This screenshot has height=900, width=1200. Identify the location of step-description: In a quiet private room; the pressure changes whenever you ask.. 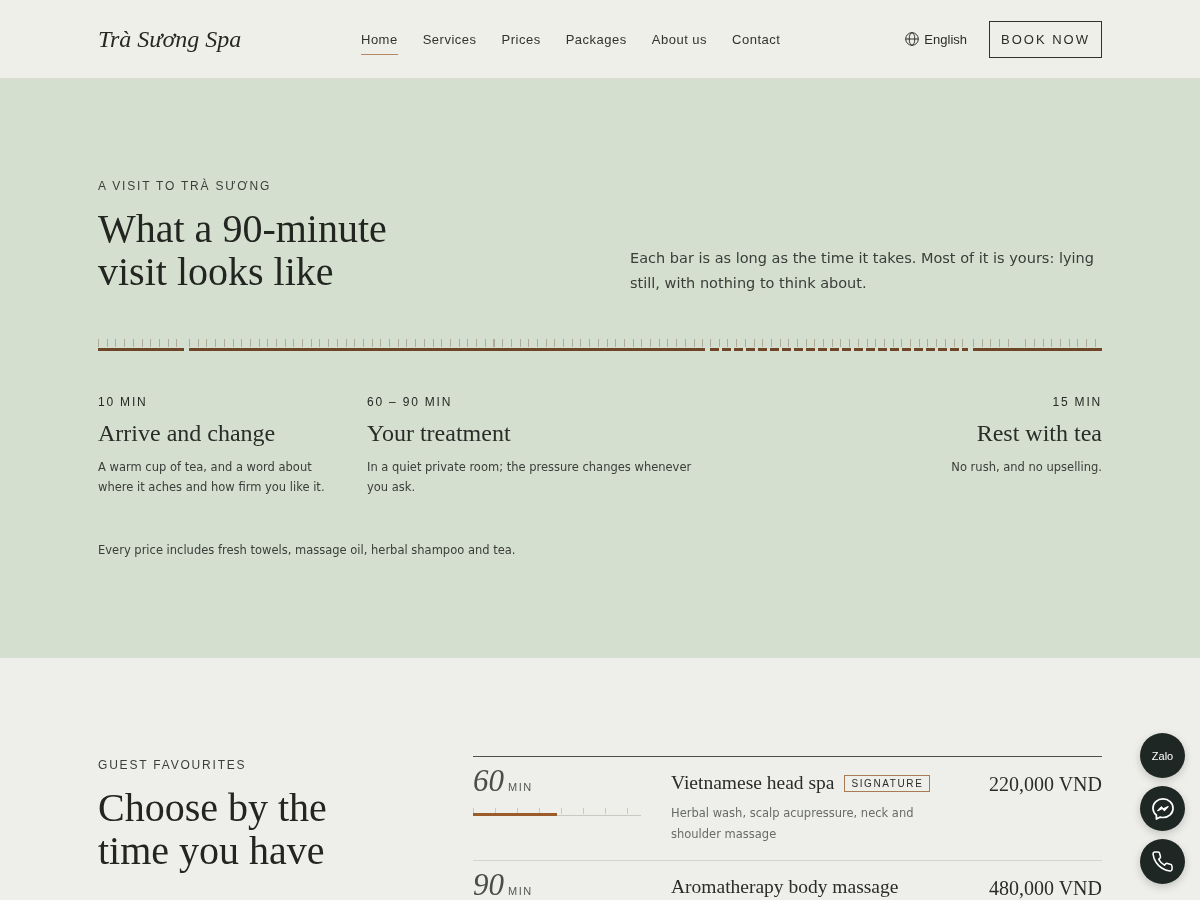
(530, 477).